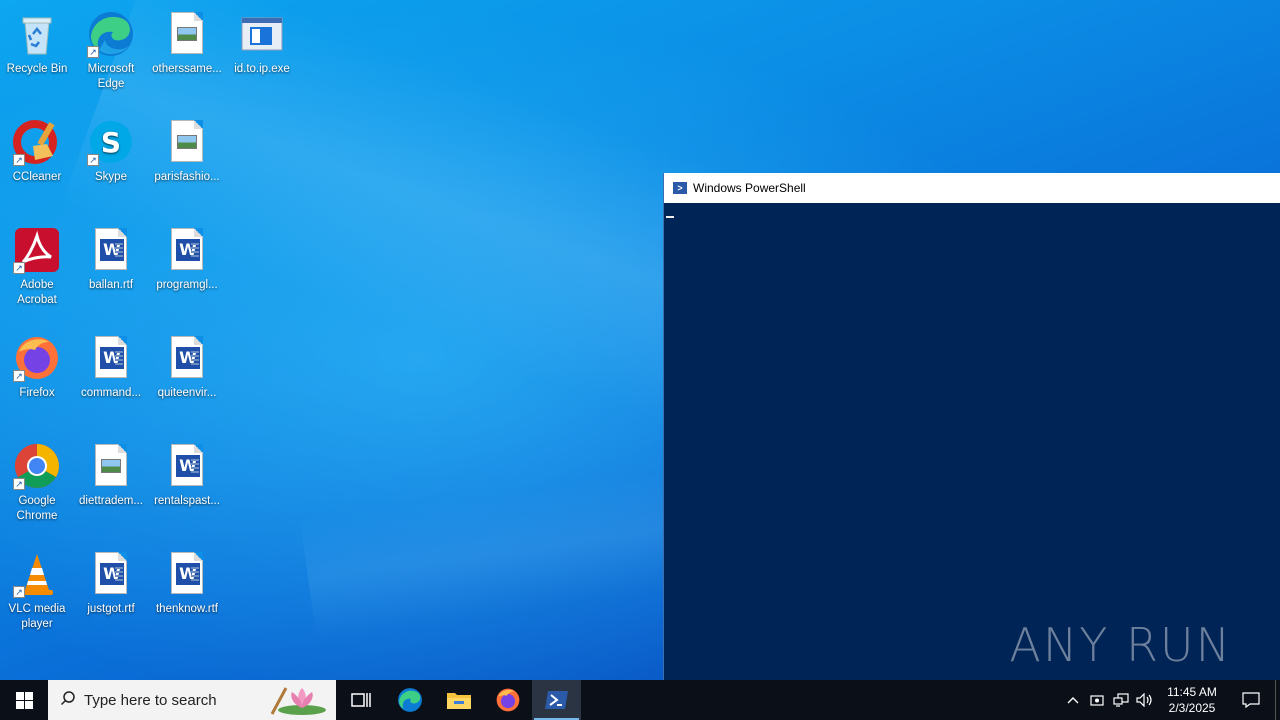 The image size is (1280, 720). I want to click on search-icon, so click(68, 700).